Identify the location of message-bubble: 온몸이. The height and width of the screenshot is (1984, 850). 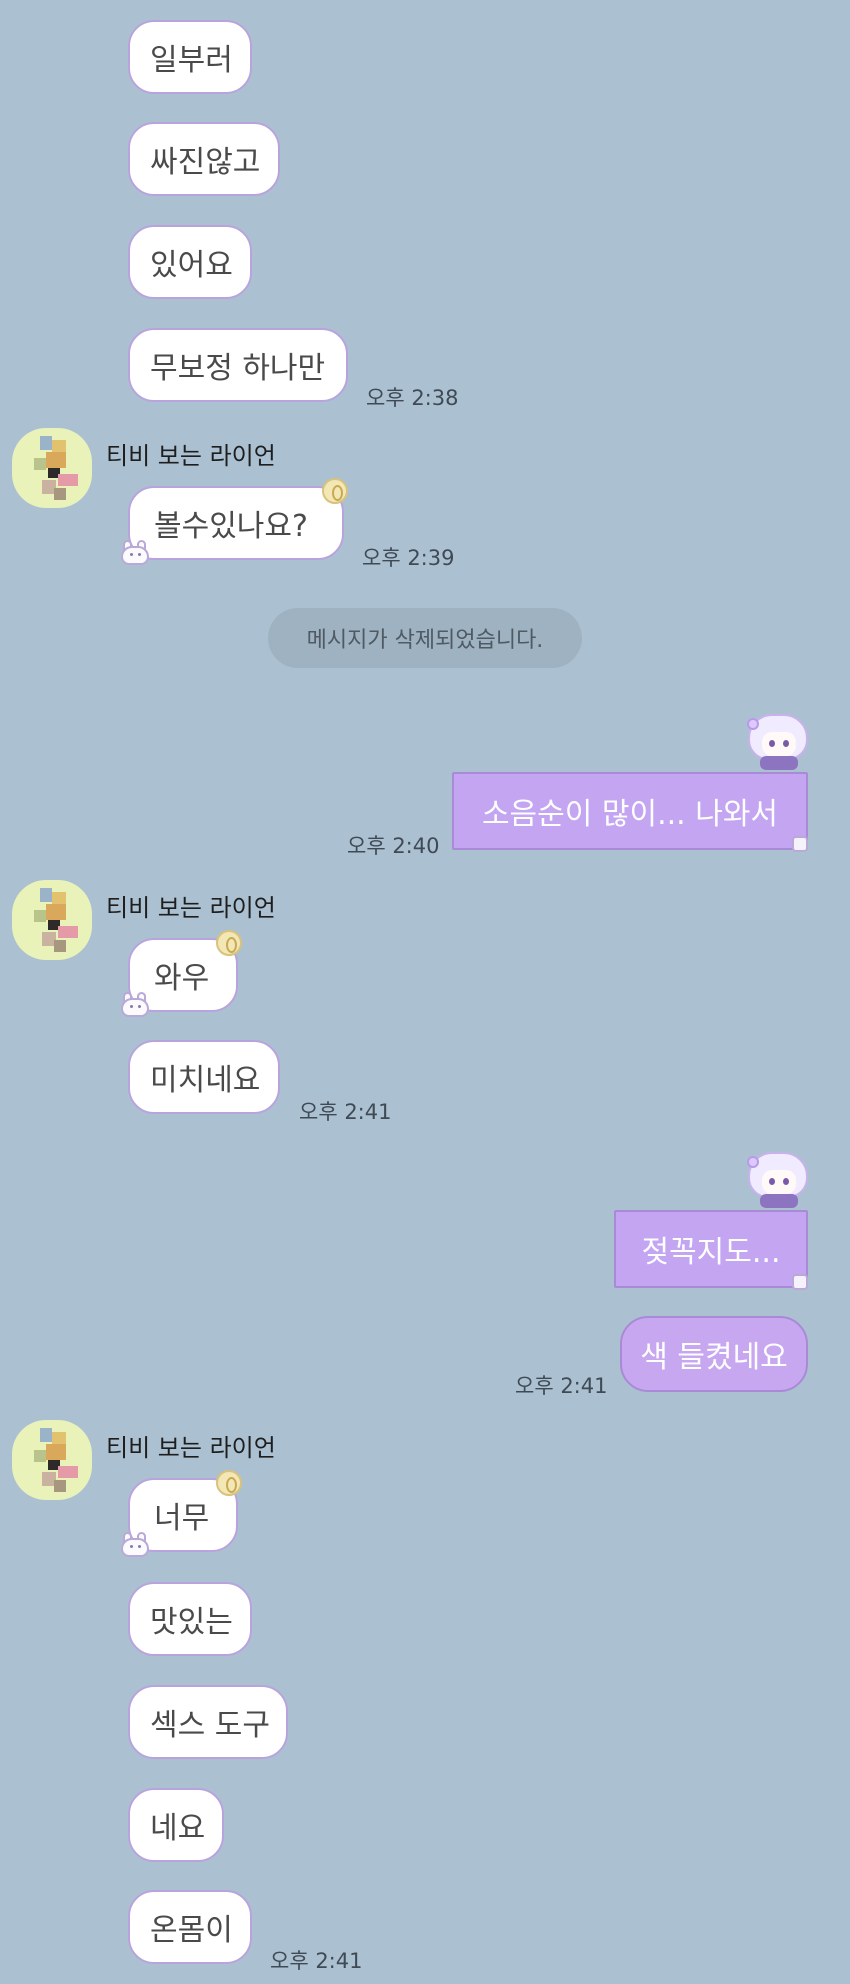
(190, 1927).